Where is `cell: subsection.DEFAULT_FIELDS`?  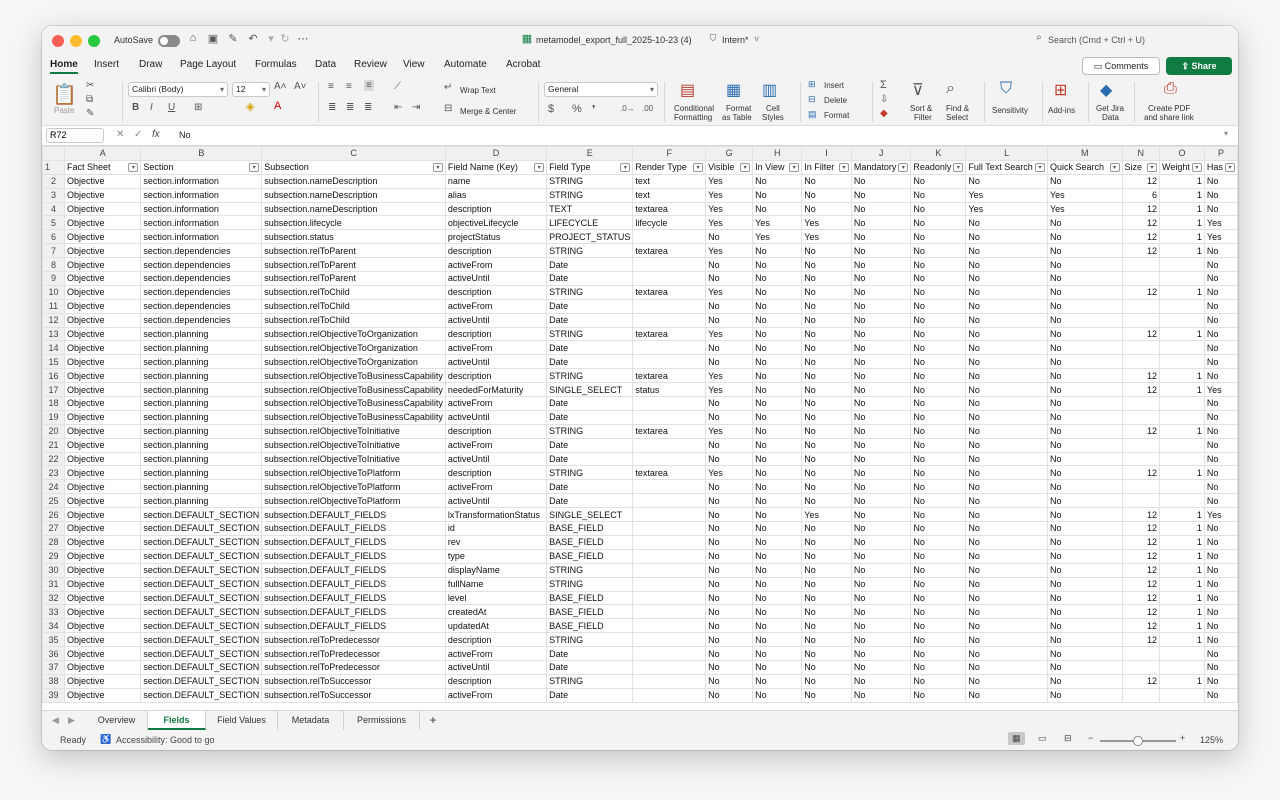 cell: subsection.DEFAULT_FIELDS is located at coordinates (353, 626).